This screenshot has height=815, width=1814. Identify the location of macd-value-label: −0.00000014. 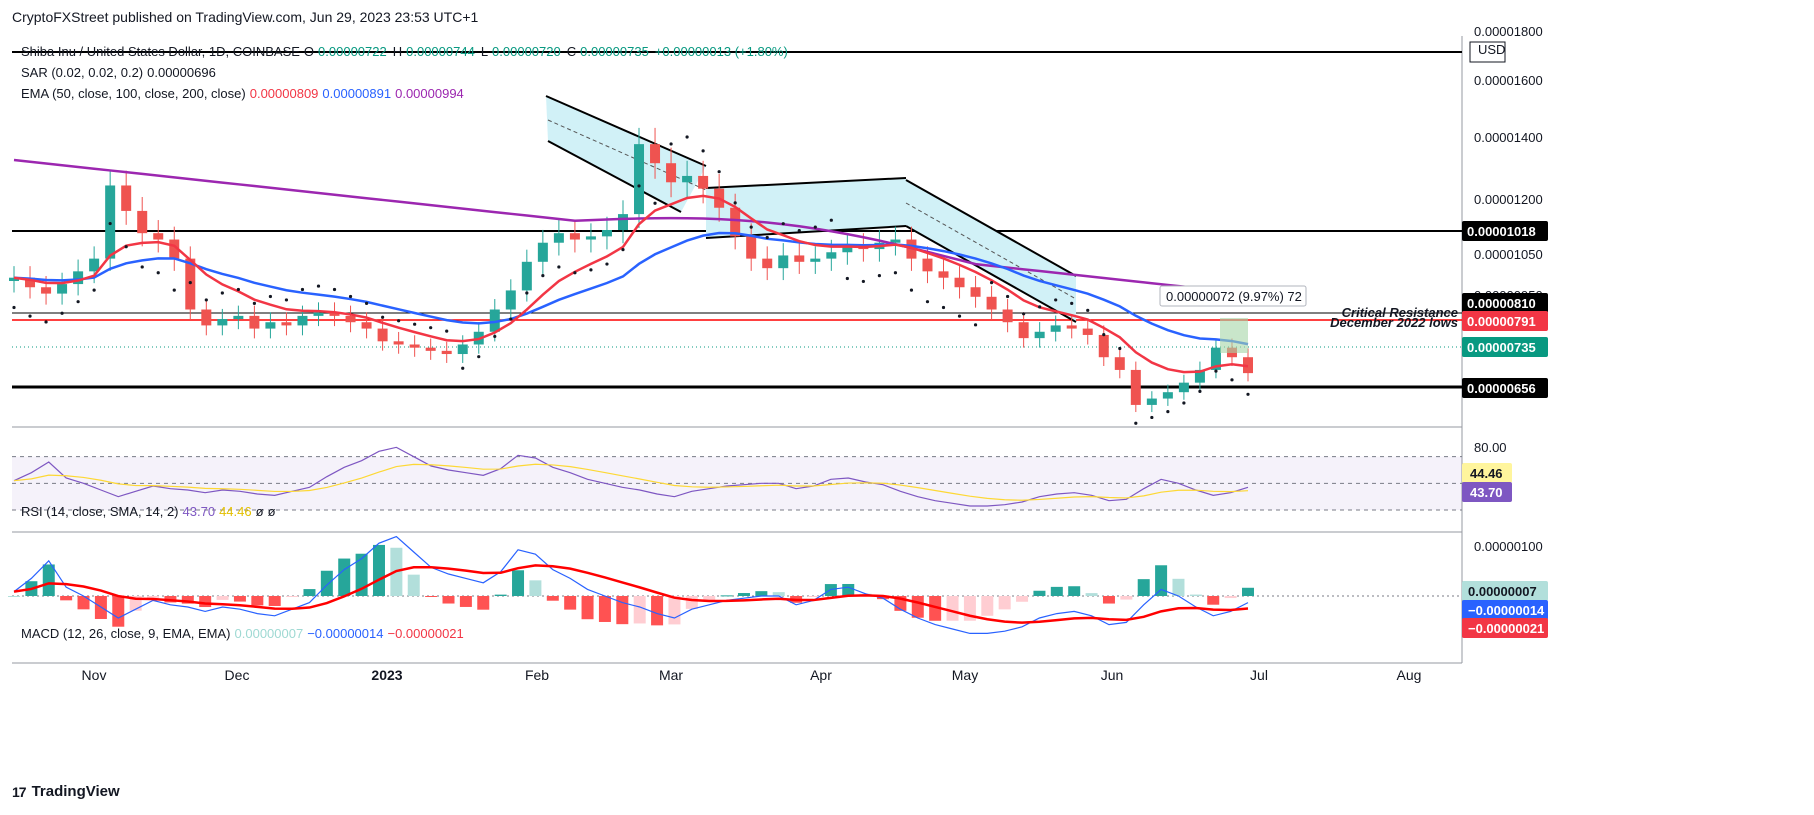
(1506, 610).